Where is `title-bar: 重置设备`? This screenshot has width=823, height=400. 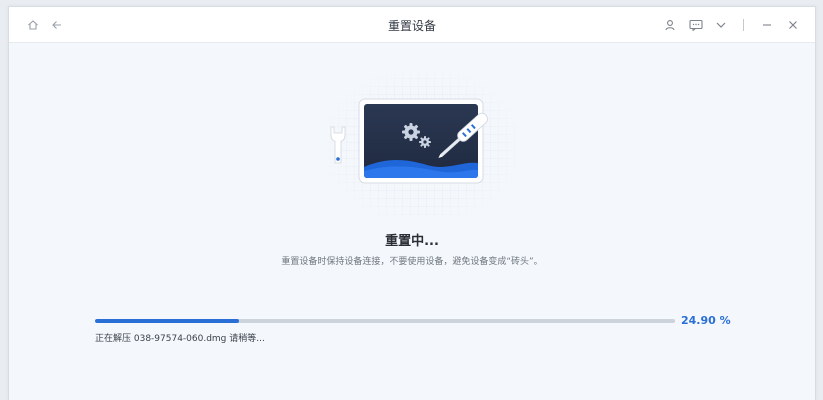
title-bar: 重置设备 is located at coordinates (412, 25).